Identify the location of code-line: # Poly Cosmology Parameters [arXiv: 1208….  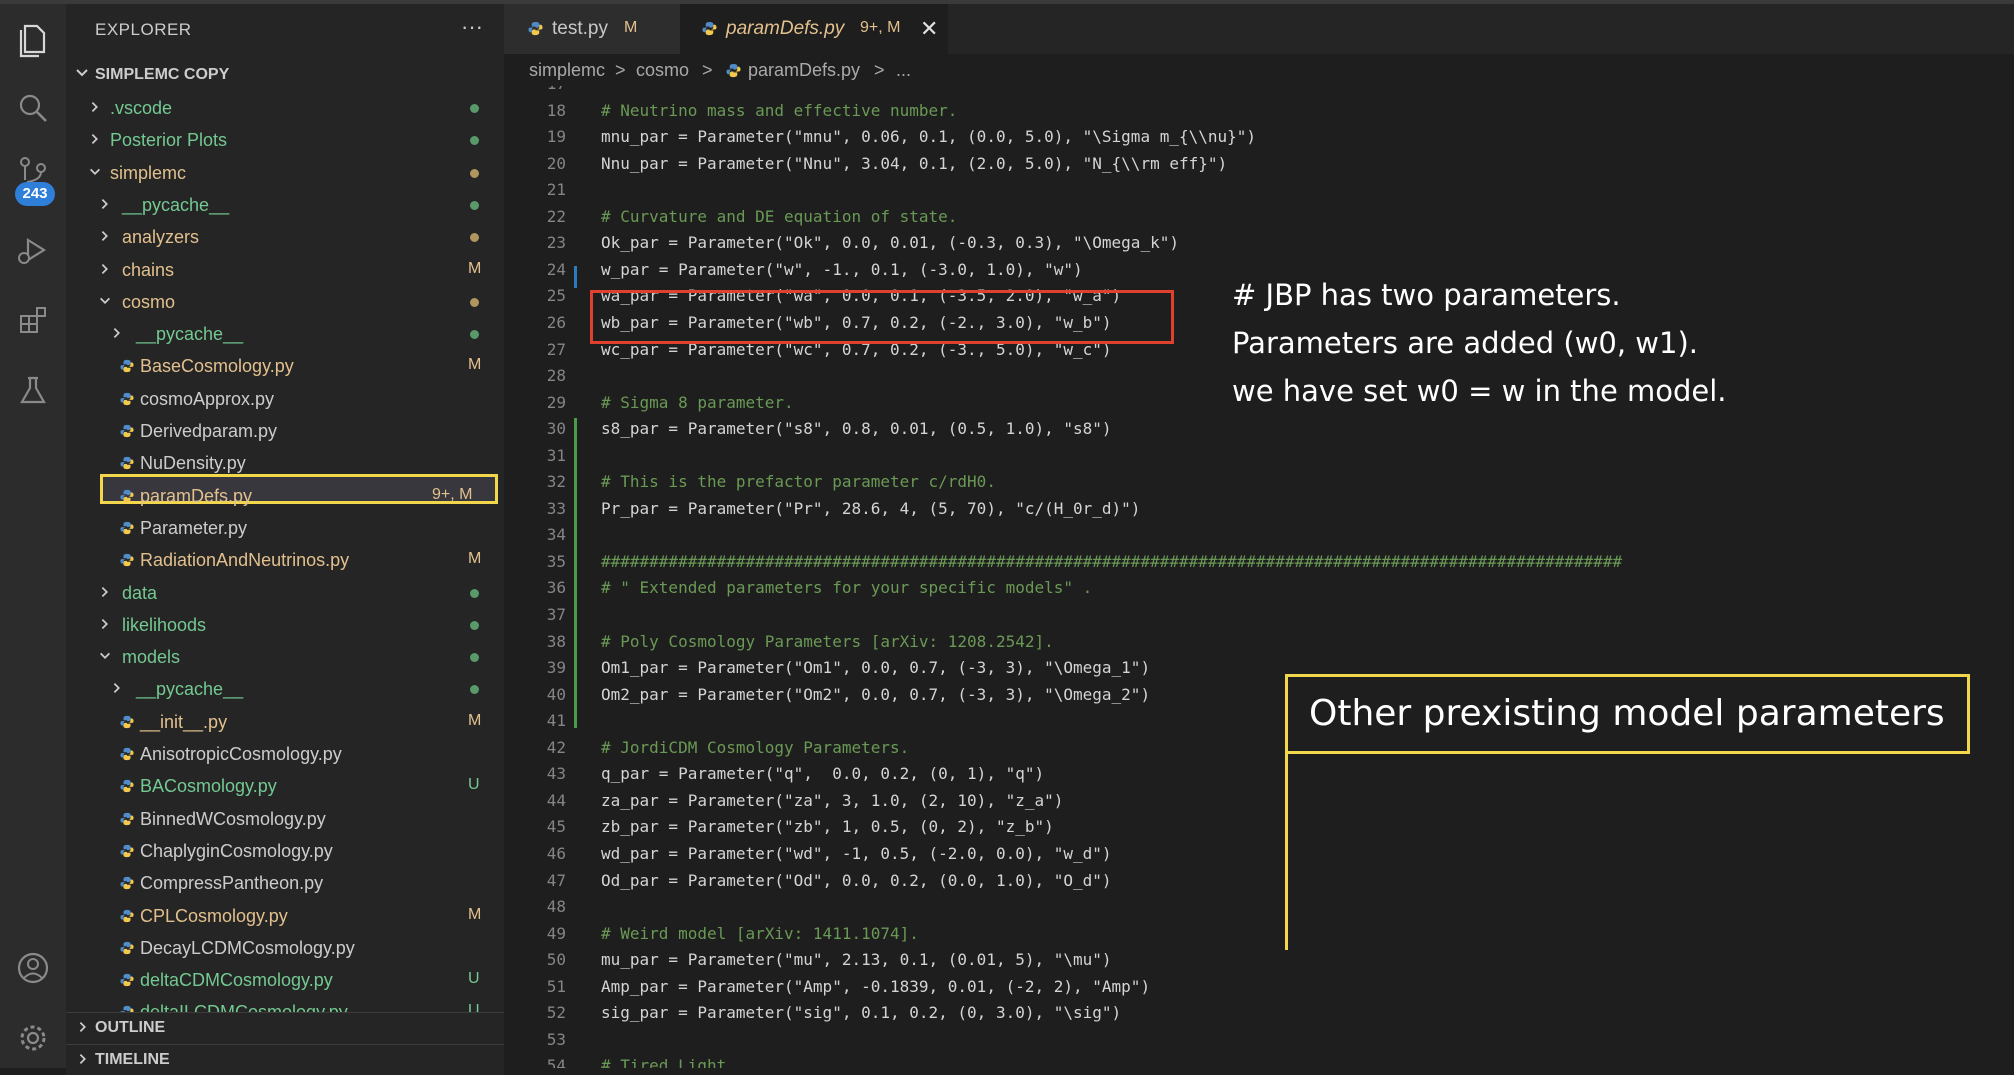
(827, 641).